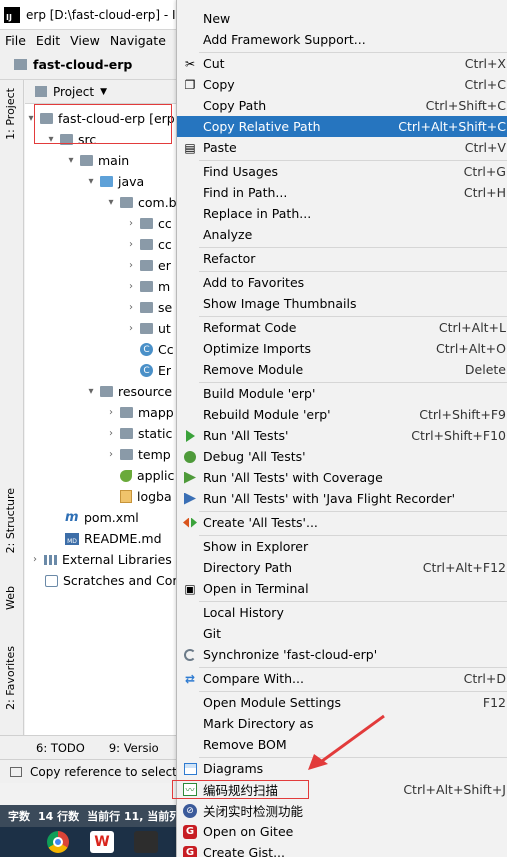 The height and width of the screenshot is (857, 507). I want to click on menu-item-cut: ✂ Cut Ctrl+X, so click(342, 63).